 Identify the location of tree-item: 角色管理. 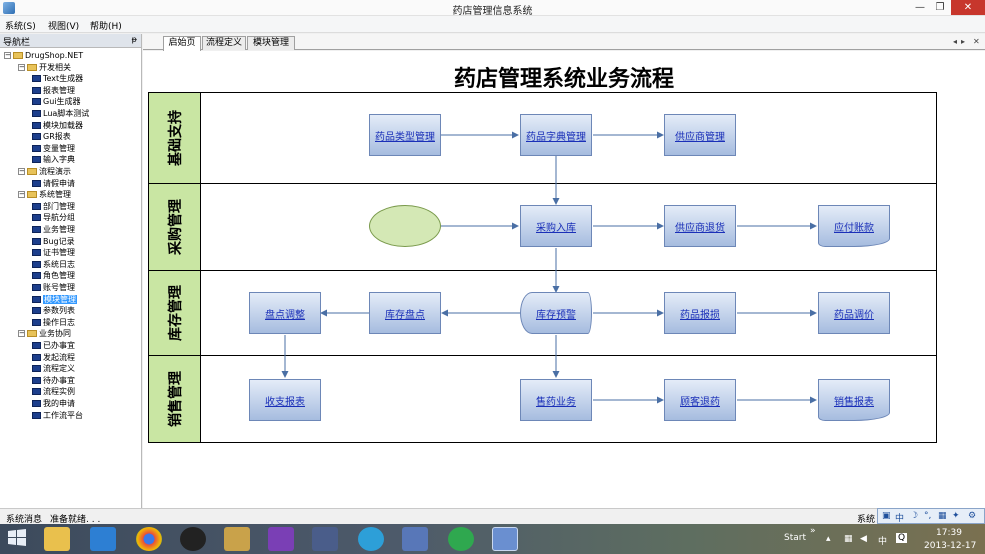
(53, 275).